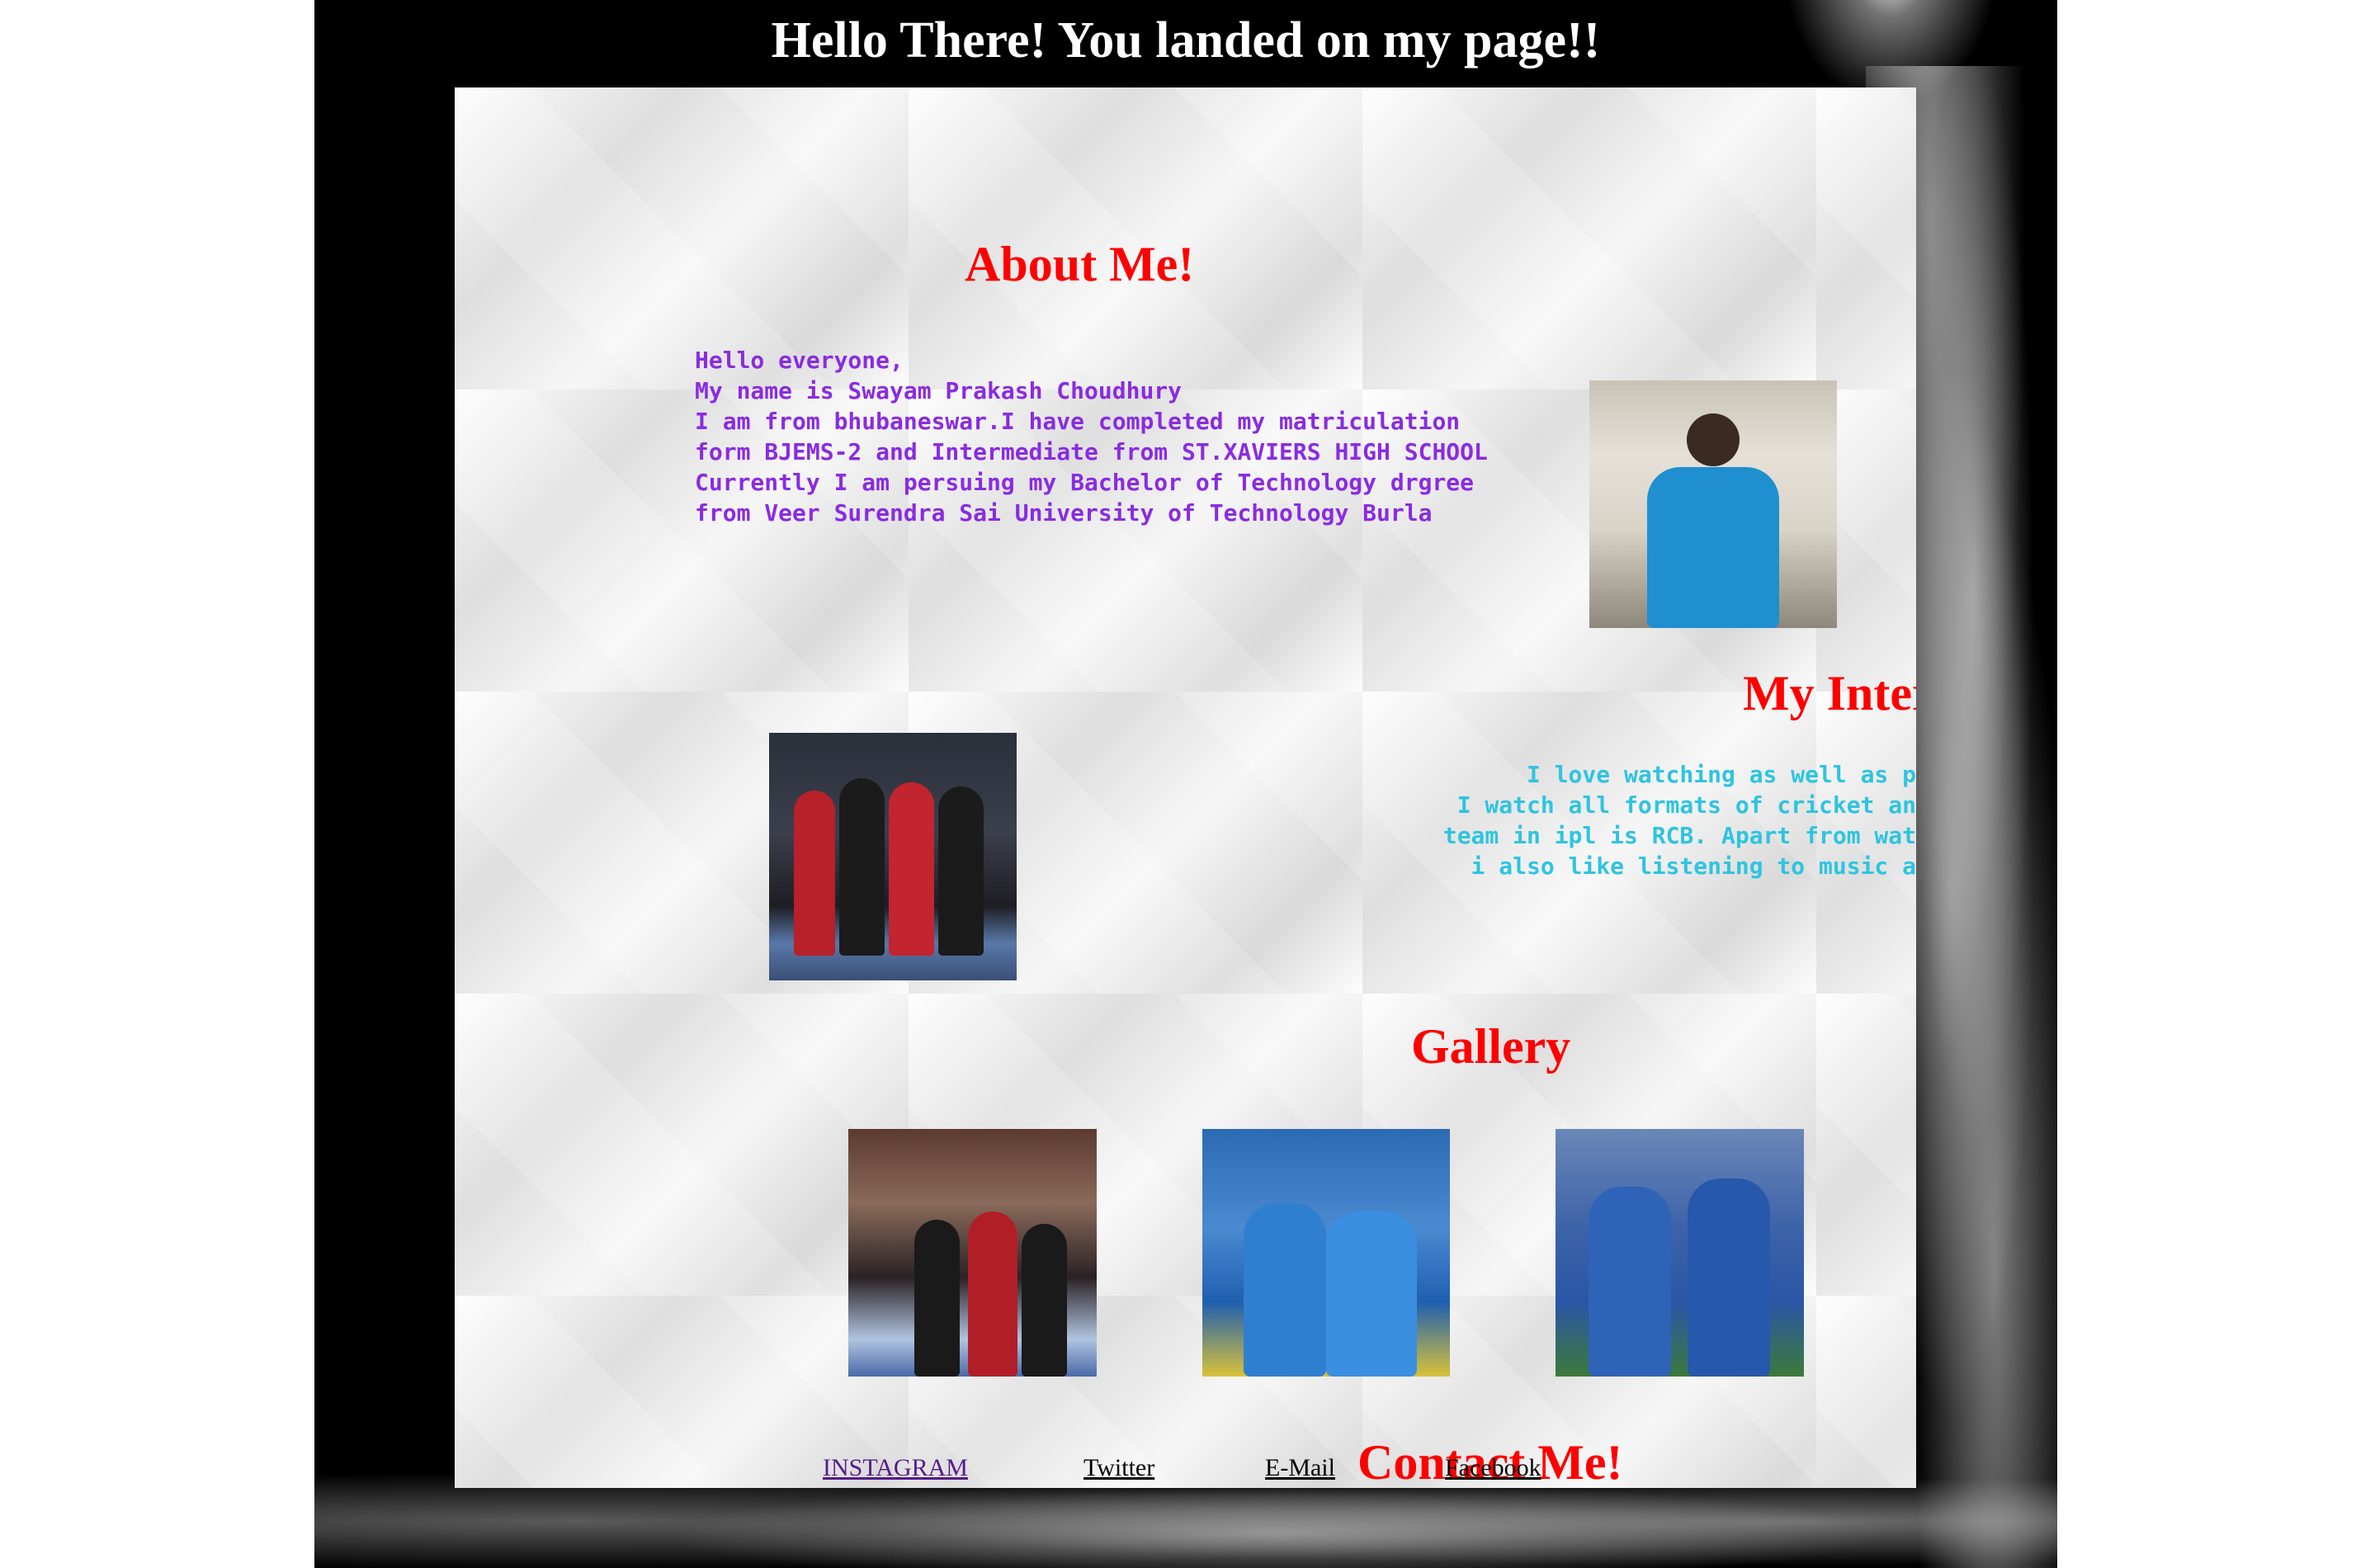  Describe the element at coordinates (1491, 1046) in the screenshot. I see `gallery-heading: Gallery` at that location.